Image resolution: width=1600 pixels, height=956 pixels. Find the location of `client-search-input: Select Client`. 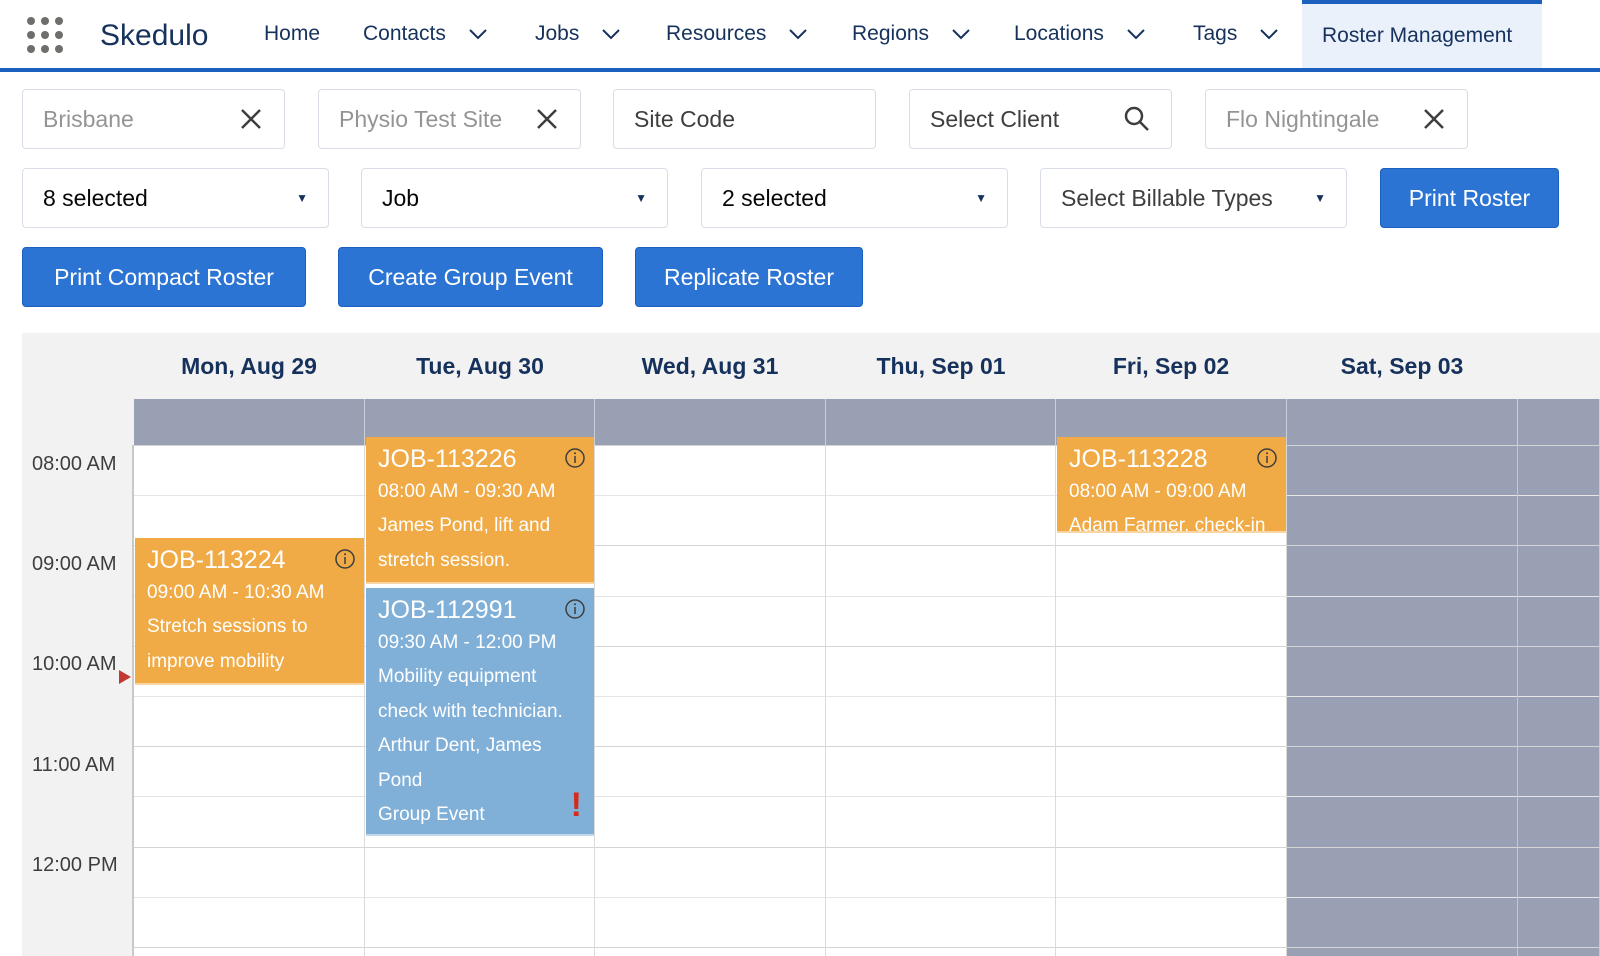

client-search-input: Select Client is located at coordinates (1040, 119).